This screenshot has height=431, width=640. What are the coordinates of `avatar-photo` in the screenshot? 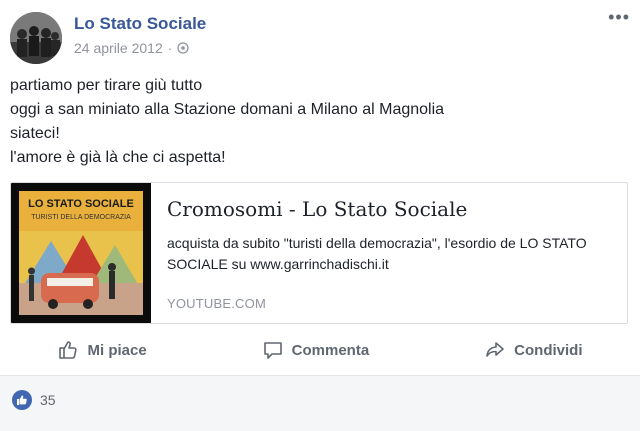 It's located at (36, 38).